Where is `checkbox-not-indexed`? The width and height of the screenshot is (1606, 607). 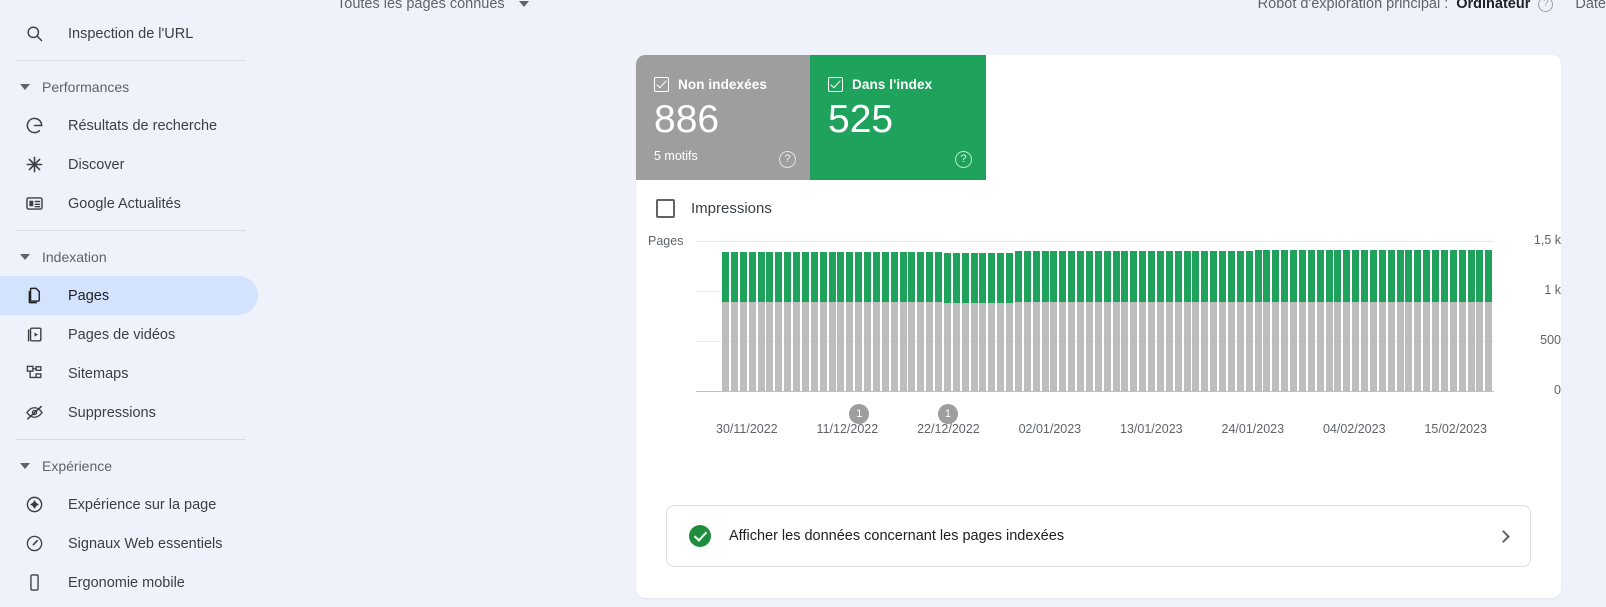 checkbox-not-indexed is located at coordinates (661, 84).